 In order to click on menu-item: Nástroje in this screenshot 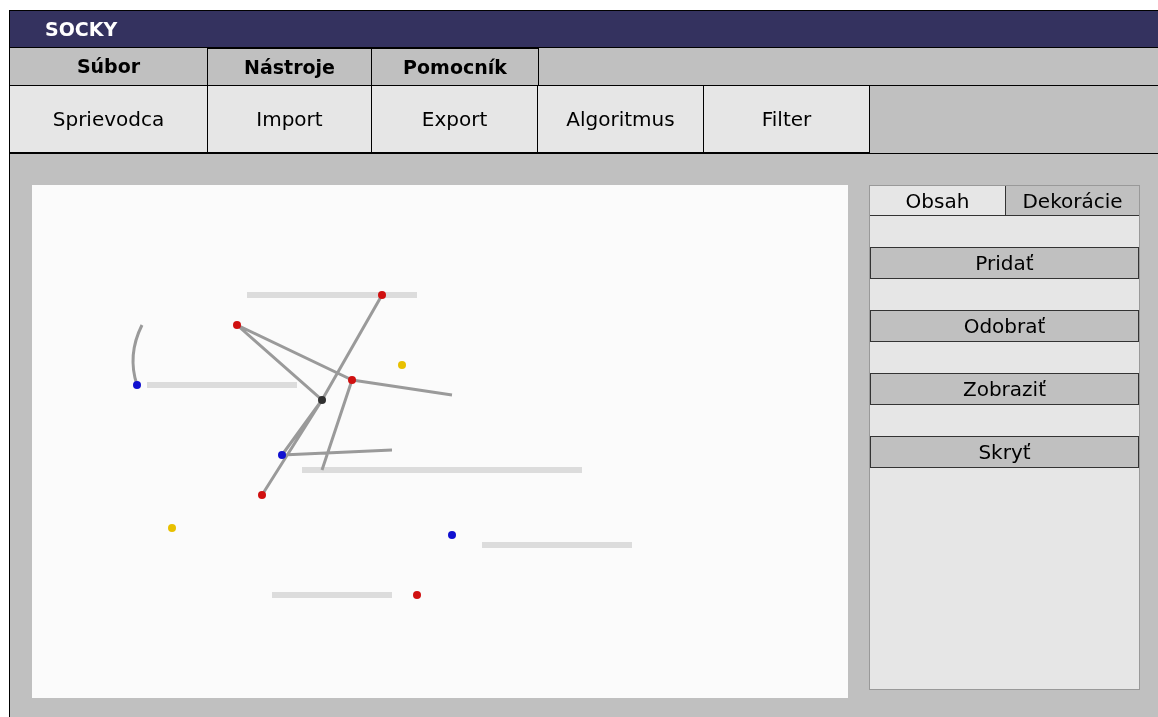, I will do `click(290, 66)`.